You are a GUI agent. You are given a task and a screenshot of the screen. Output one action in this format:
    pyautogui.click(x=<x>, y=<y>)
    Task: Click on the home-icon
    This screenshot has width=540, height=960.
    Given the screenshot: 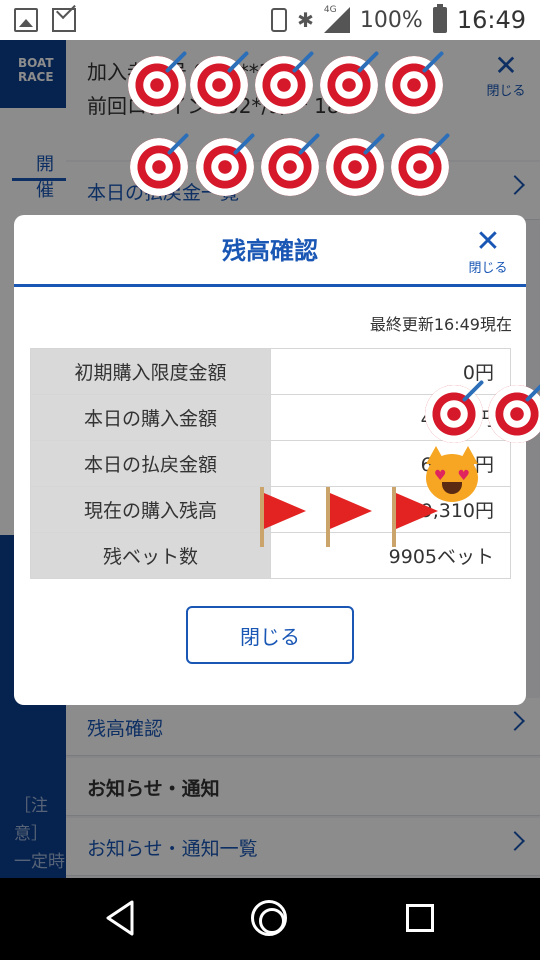 What is the action you would take?
    pyautogui.click(x=269, y=918)
    